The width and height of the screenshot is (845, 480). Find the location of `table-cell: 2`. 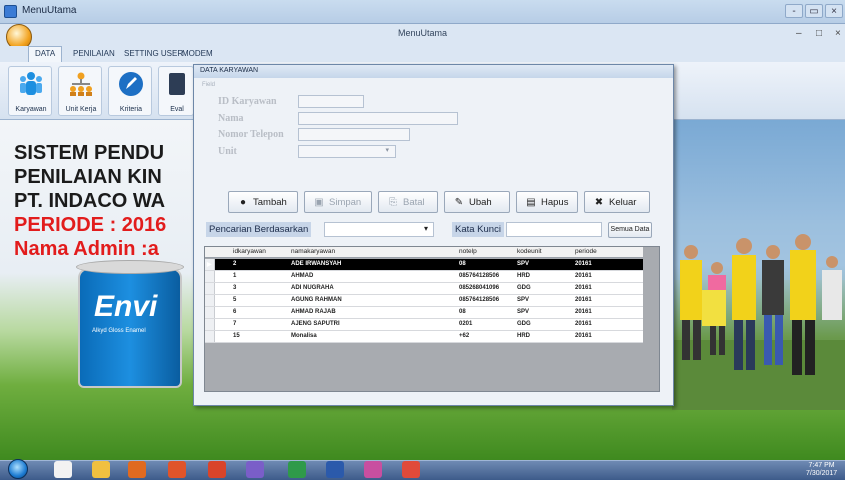

table-cell: 2 is located at coordinates (234, 264).